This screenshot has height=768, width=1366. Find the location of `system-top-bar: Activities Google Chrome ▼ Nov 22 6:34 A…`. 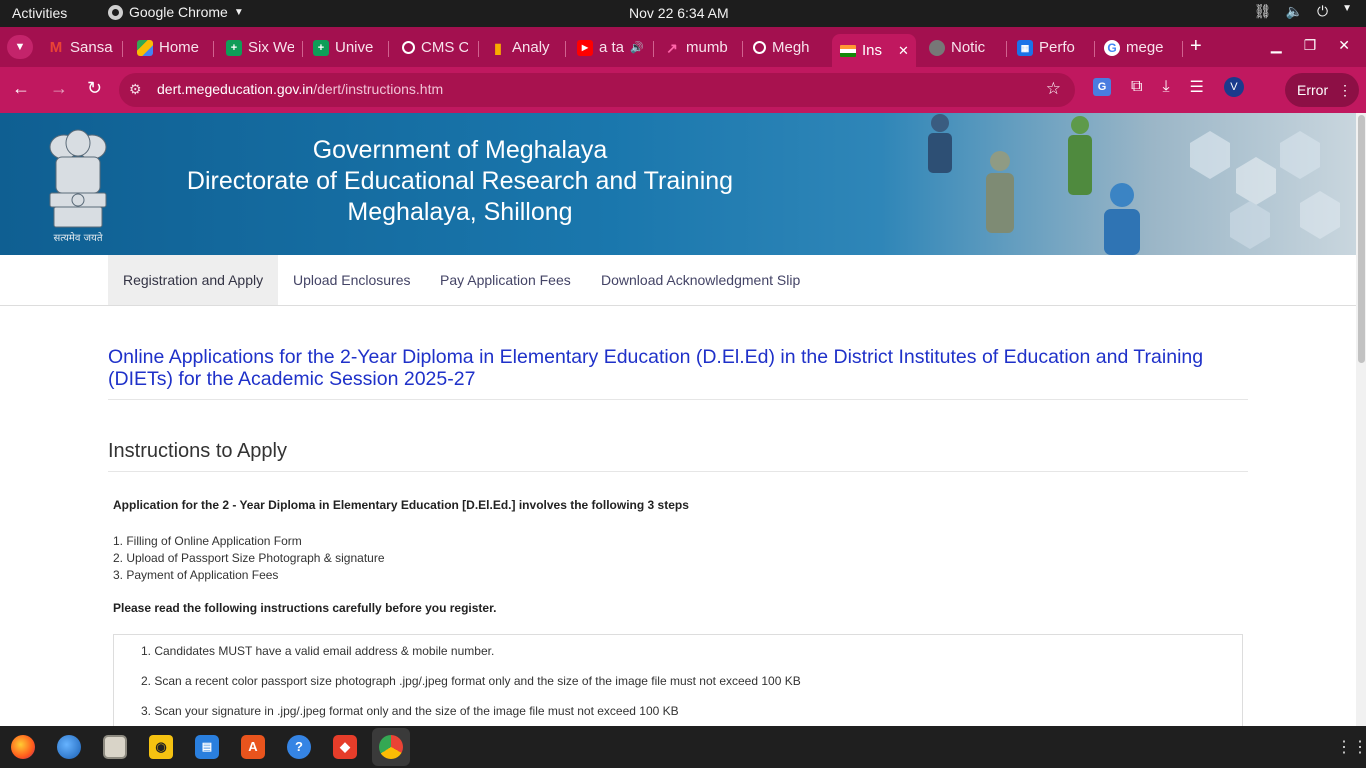

system-top-bar: Activities Google Chrome ▼ Nov 22 6:34 A… is located at coordinates (683, 13).